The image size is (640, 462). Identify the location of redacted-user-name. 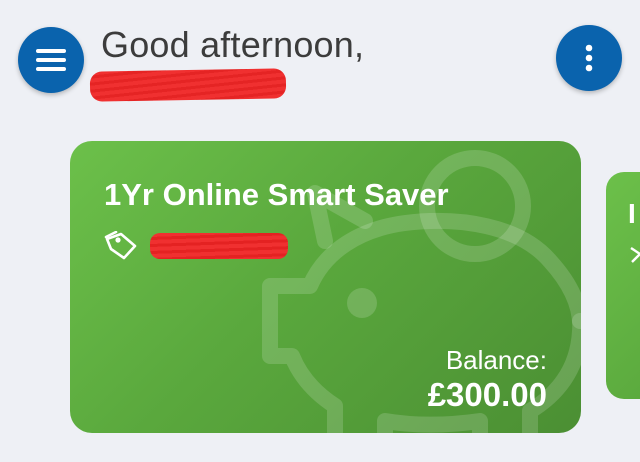
(188, 85).